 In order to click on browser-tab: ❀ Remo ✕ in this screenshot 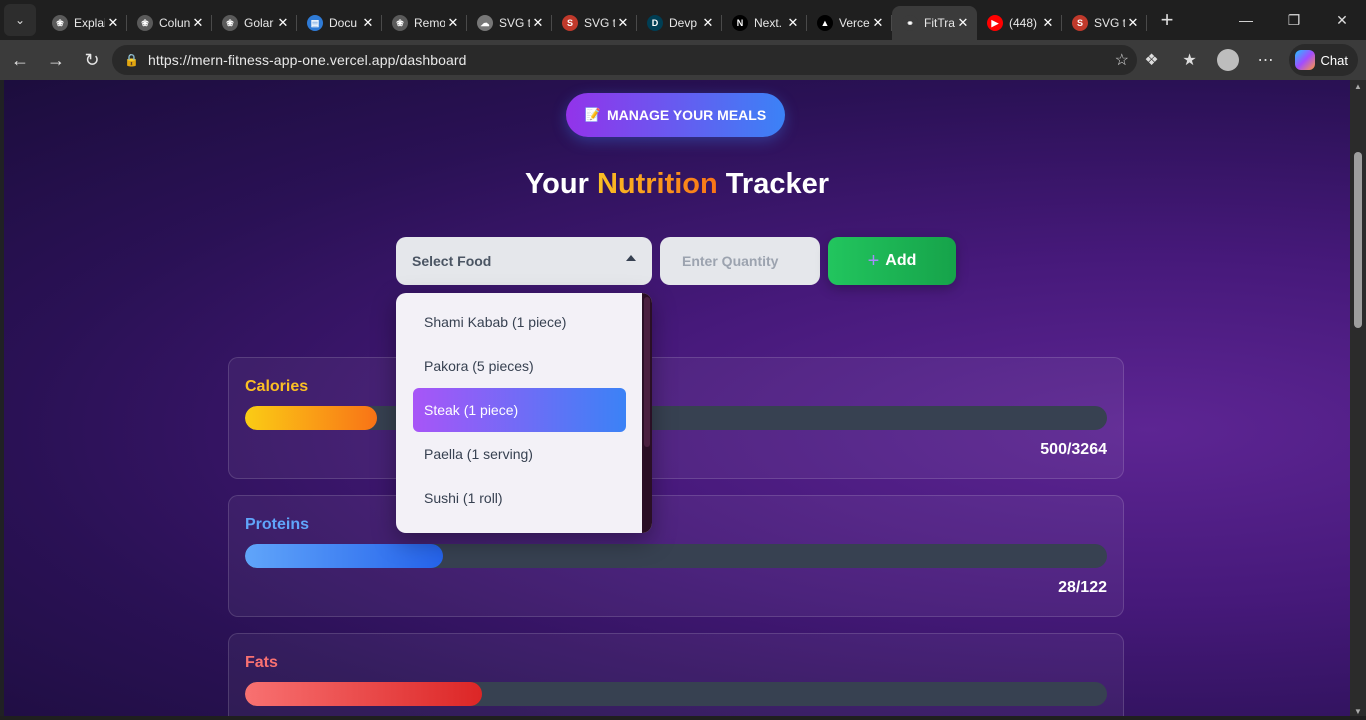, I will do `click(424, 23)`.